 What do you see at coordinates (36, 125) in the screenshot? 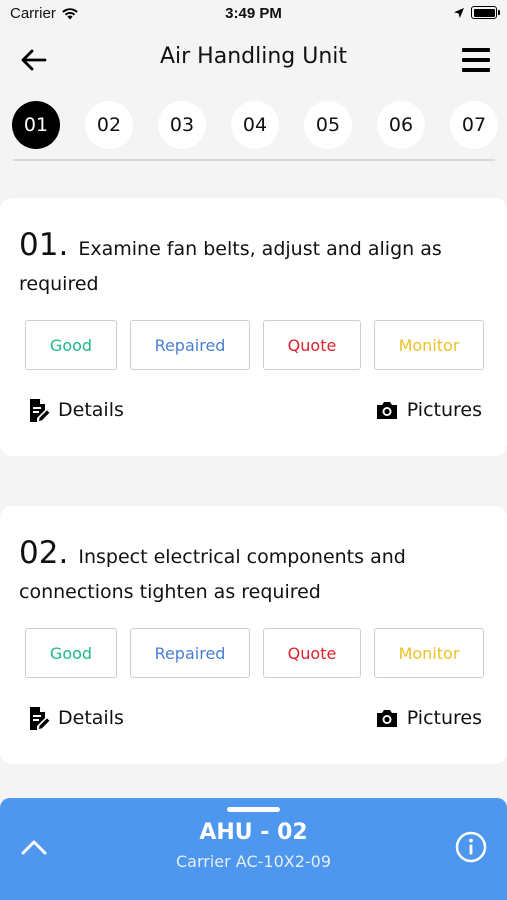
I see `step-tab-01: 01` at bounding box center [36, 125].